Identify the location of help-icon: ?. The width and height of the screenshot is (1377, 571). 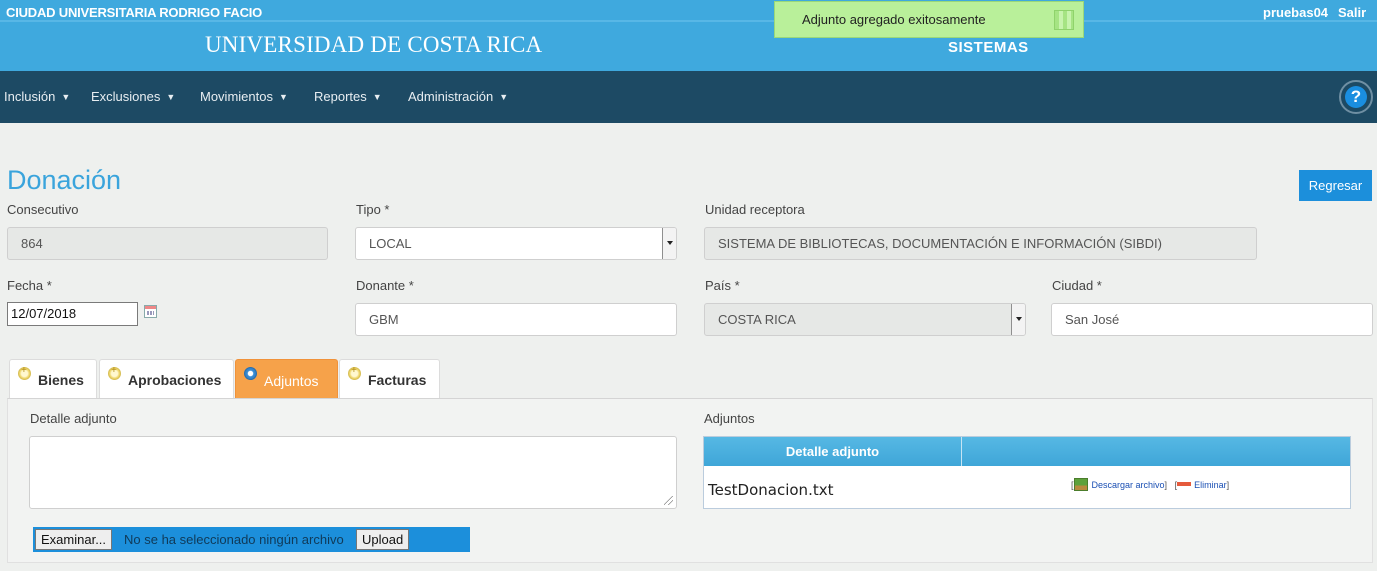
(1356, 97).